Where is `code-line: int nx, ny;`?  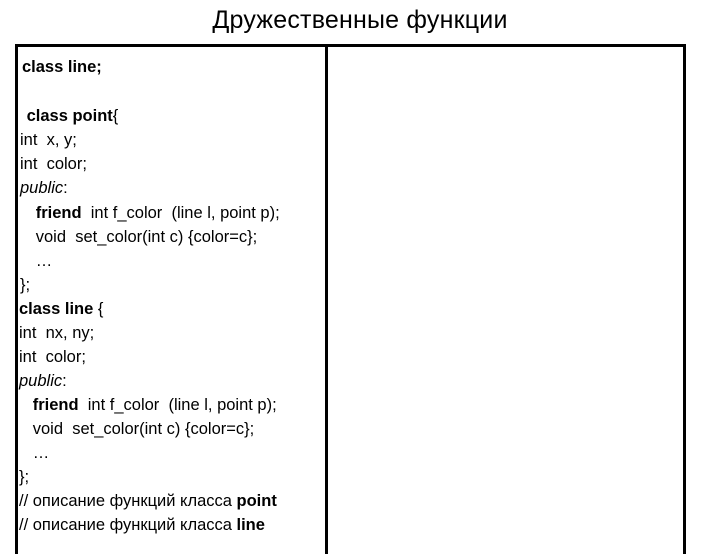
code-line: int nx, ny; is located at coordinates (56, 333).